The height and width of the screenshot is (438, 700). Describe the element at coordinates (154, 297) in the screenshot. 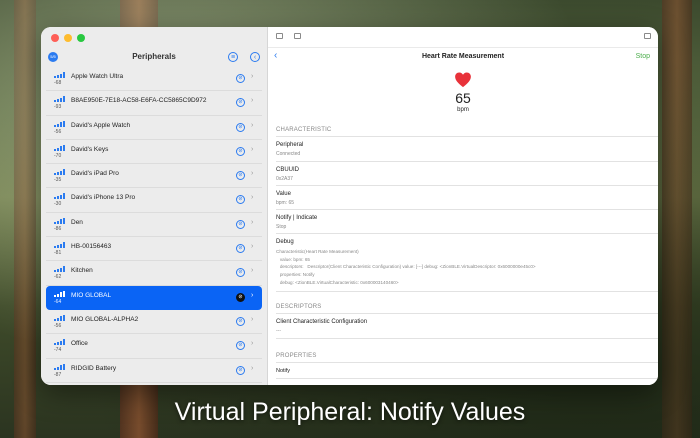

I see `peripheral-row: -64 MIO GLOBAL ⊘ ›` at that location.